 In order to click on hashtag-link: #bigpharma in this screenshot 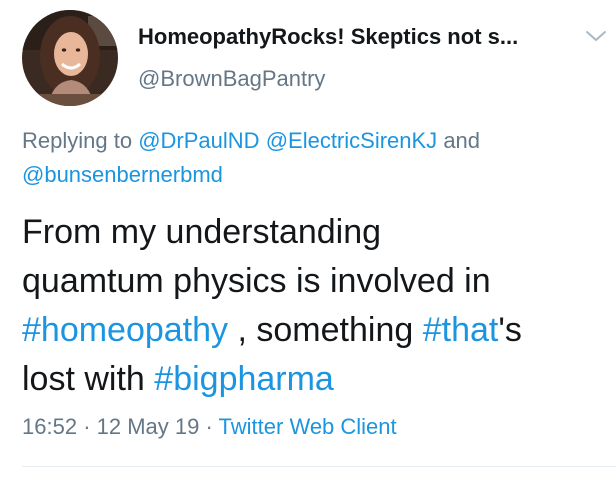, I will do `click(244, 379)`.